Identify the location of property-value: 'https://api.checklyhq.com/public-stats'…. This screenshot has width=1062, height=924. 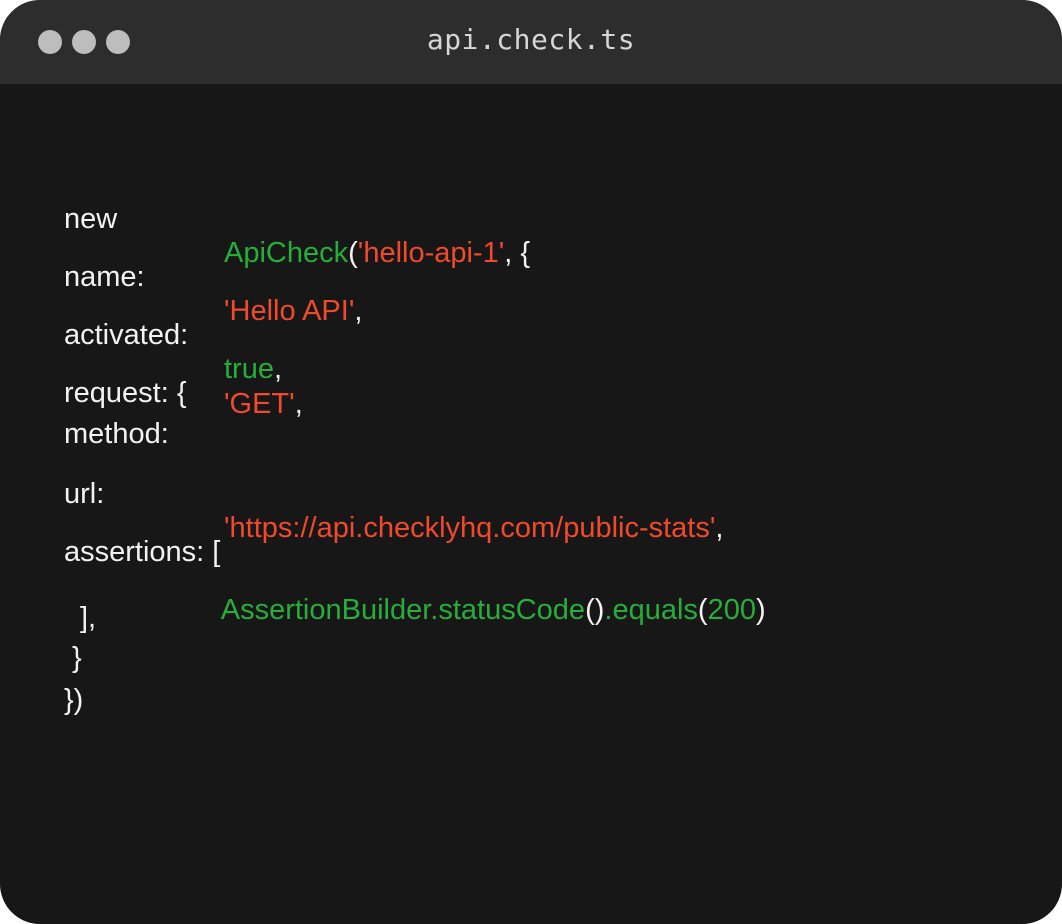
(473, 528).